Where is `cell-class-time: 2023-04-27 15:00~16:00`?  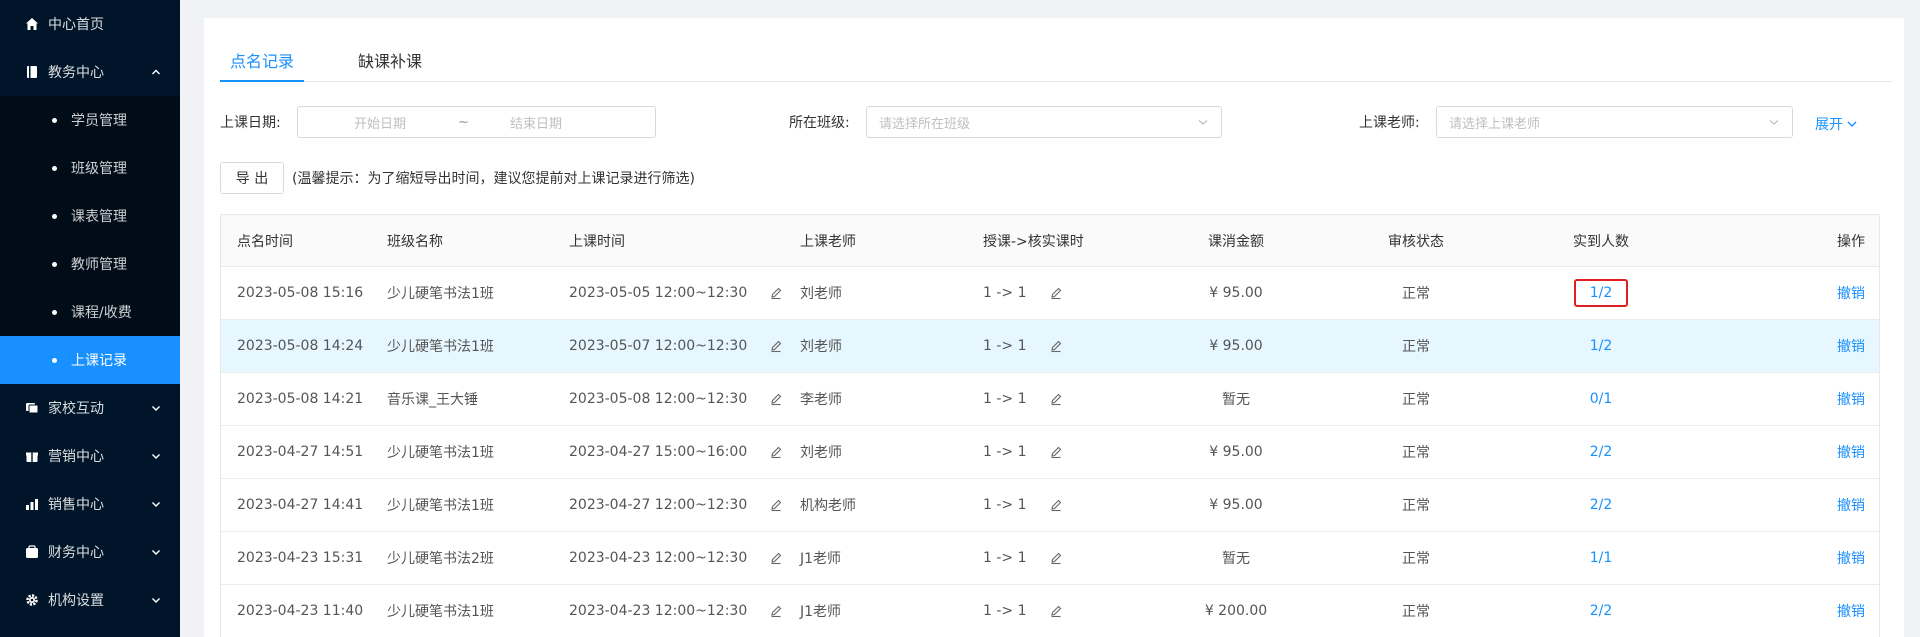
cell-class-time: 2023-04-27 15:00~16:00 is located at coordinates (658, 452).